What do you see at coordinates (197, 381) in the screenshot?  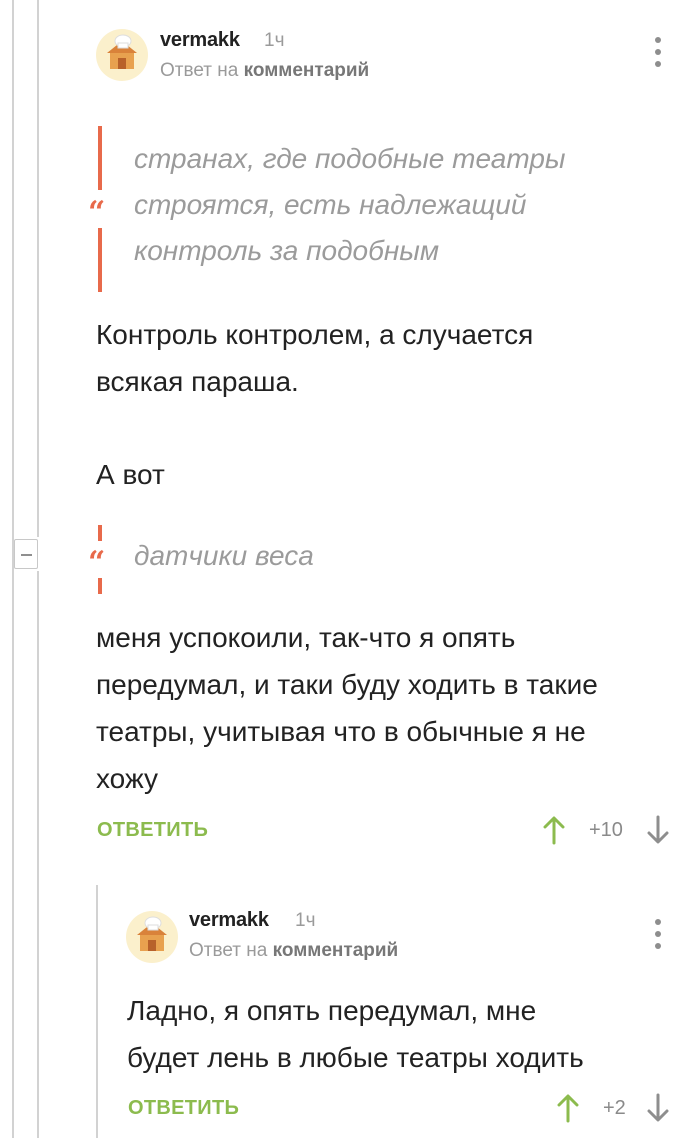 I see `text-line: всякая параша.` at bounding box center [197, 381].